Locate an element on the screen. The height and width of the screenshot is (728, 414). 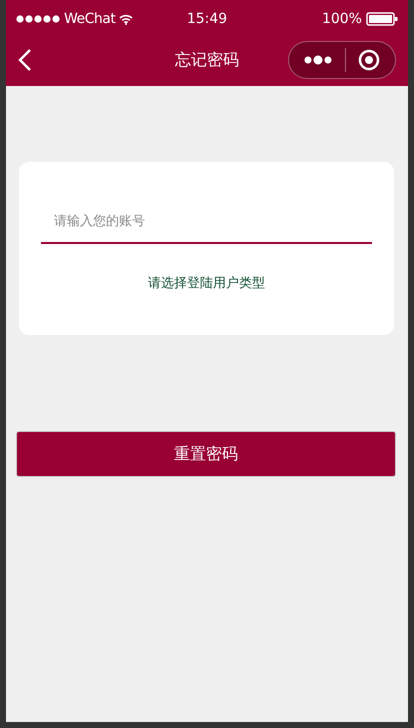
more-icon is located at coordinates (318, 60).